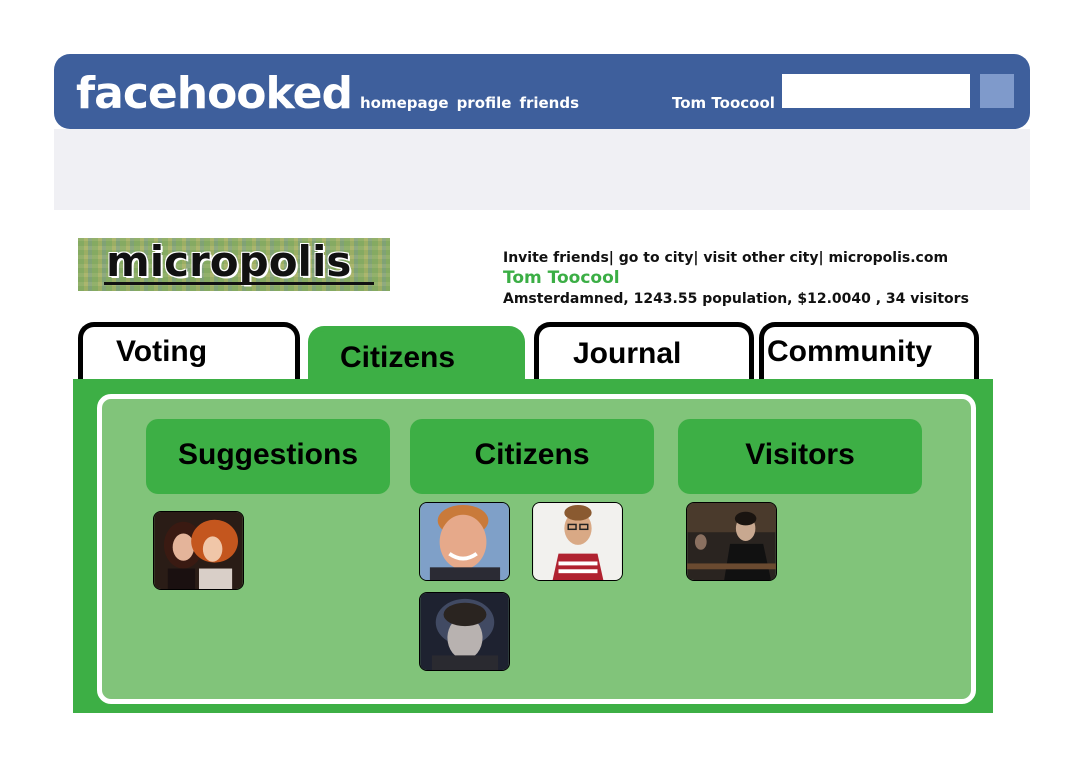  I want to click on tab-citizens: Citizens, so click(416, 354).